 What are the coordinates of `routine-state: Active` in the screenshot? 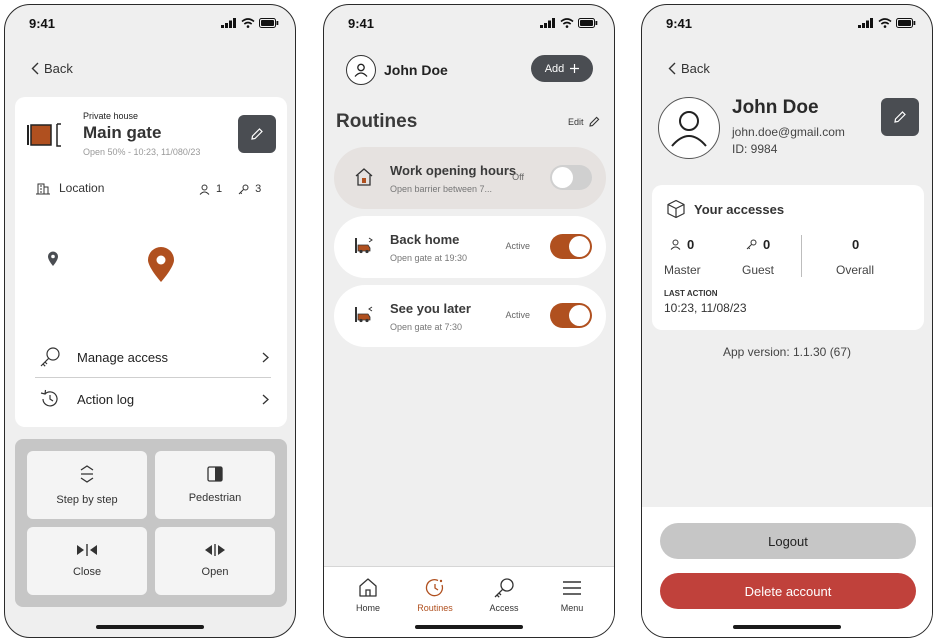 It's located at (517, 246).